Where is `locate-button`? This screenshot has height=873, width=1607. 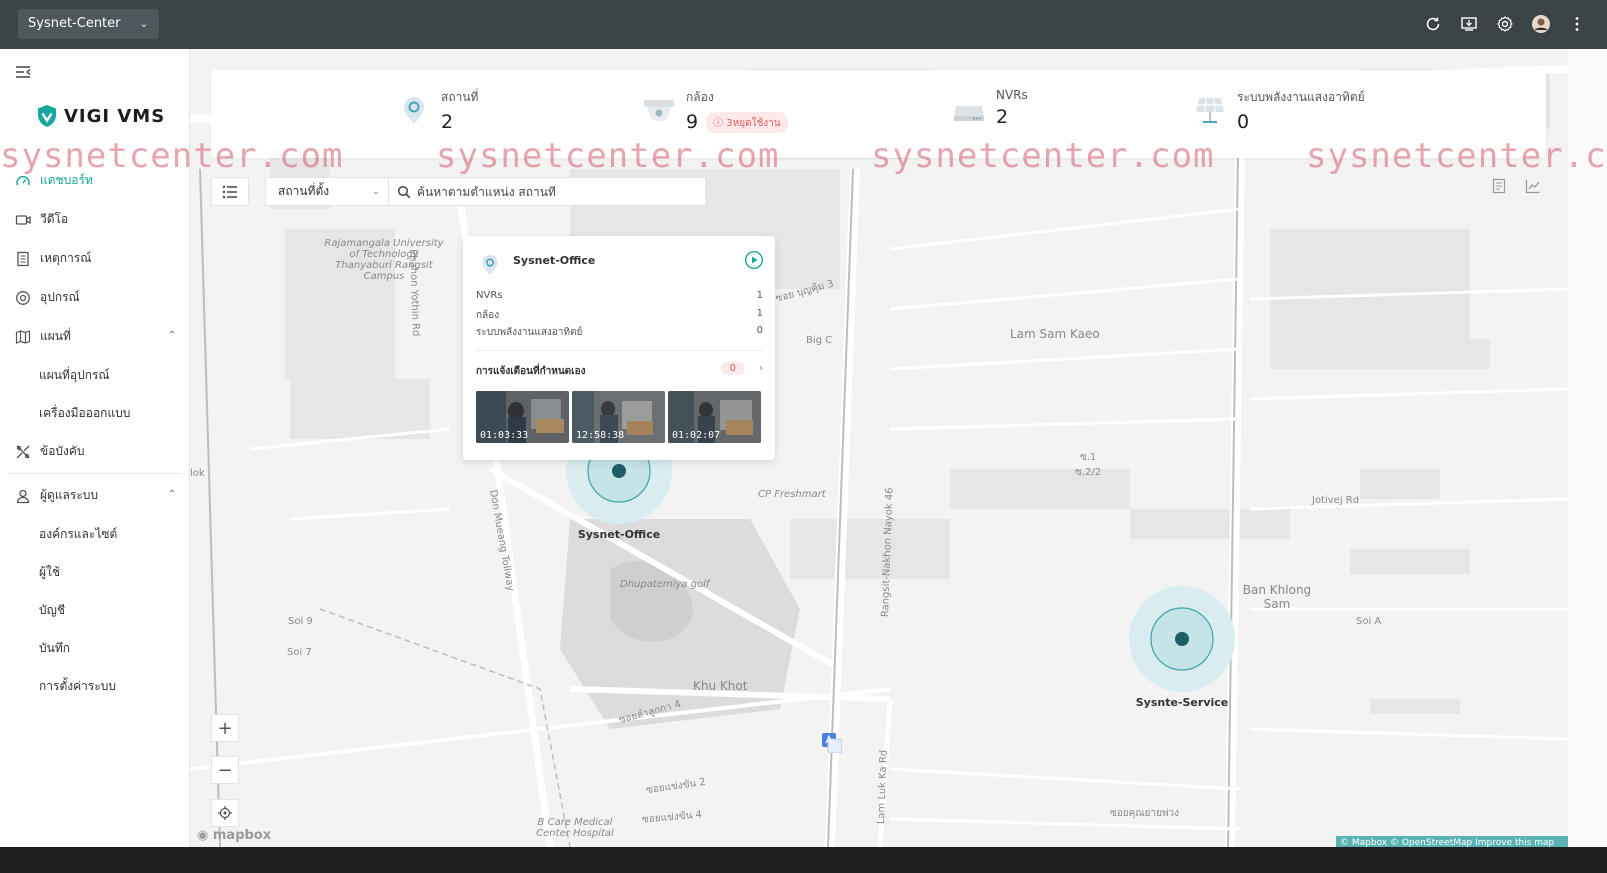 locate-button is located at coordinates (225, 813).